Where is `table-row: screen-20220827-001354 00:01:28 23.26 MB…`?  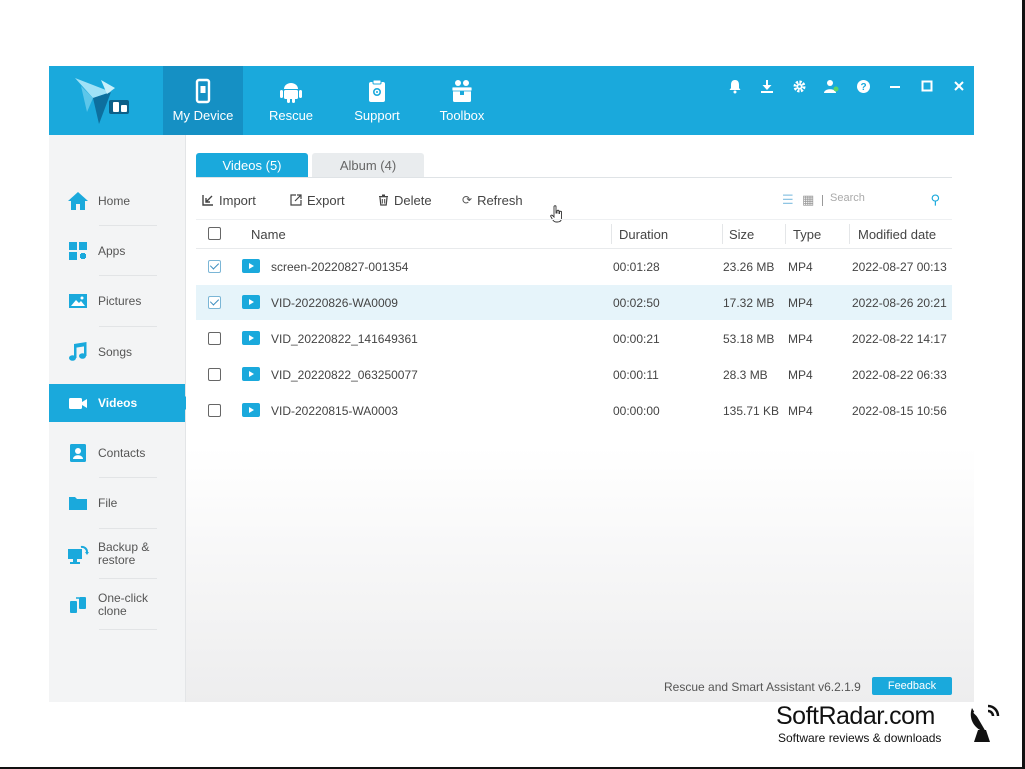
table-row: screen-20220827-001354 00:01:28 23.26 MB… is located at coordinates (574, 266).